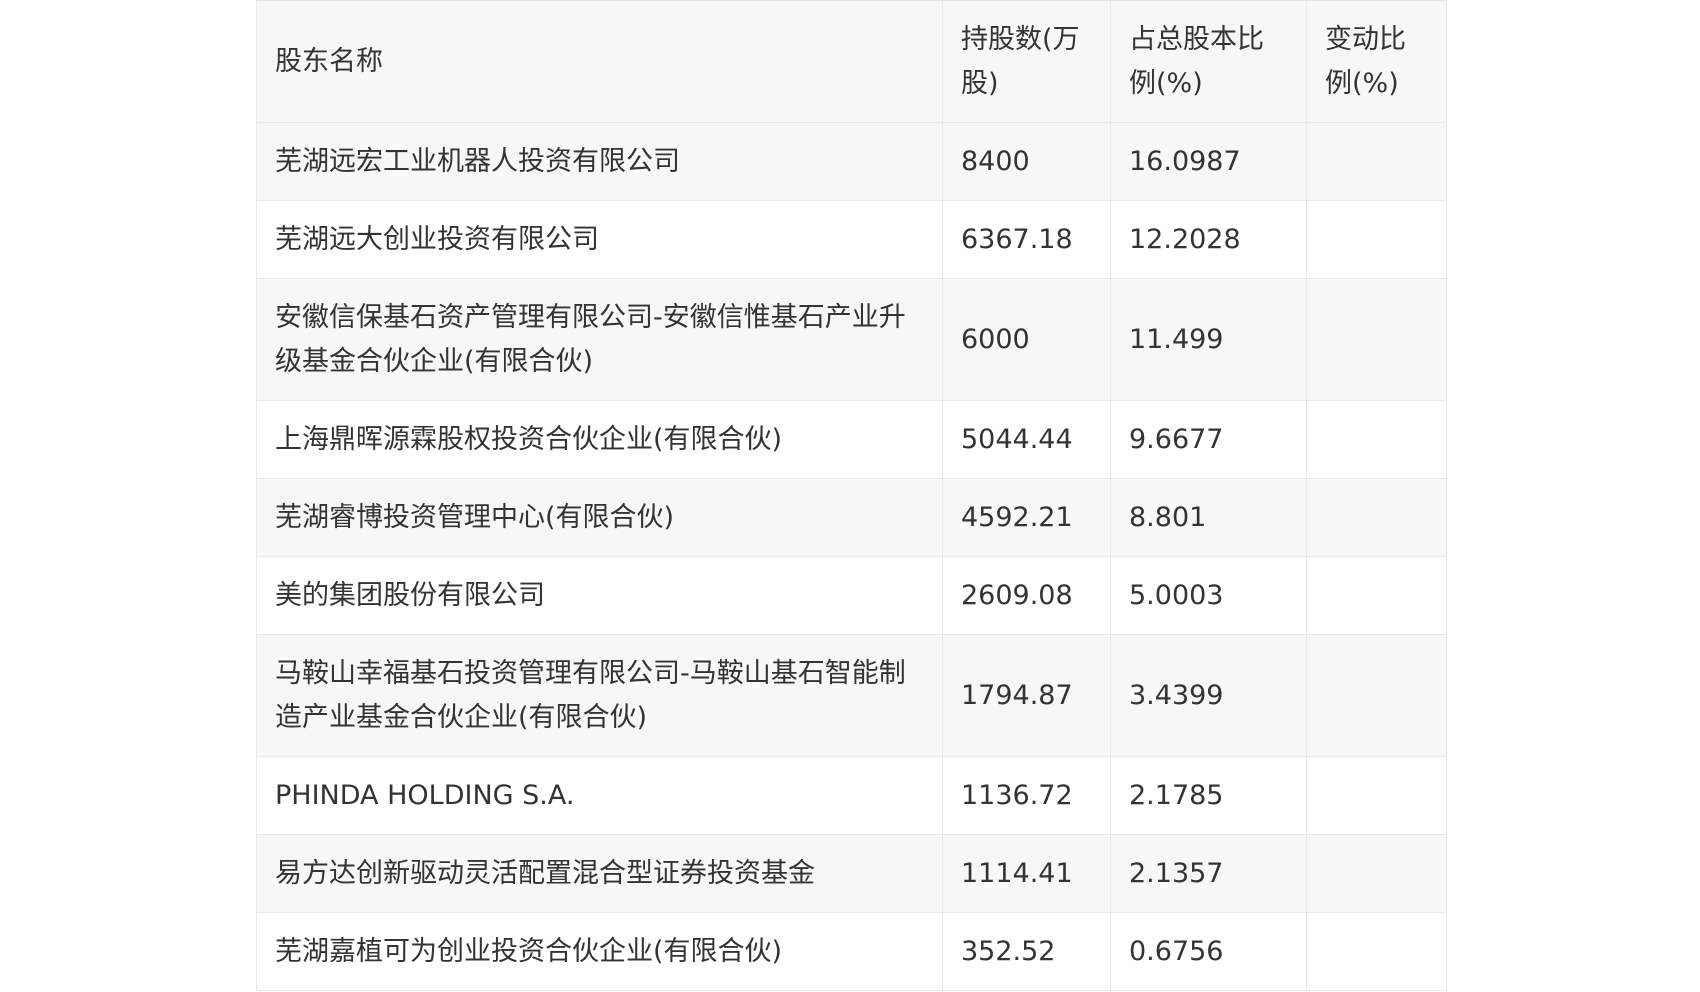 The width and height of the screenshot is (1700, 992). I want to click on cell-ratio: 12.2028, so click(1208, 239).